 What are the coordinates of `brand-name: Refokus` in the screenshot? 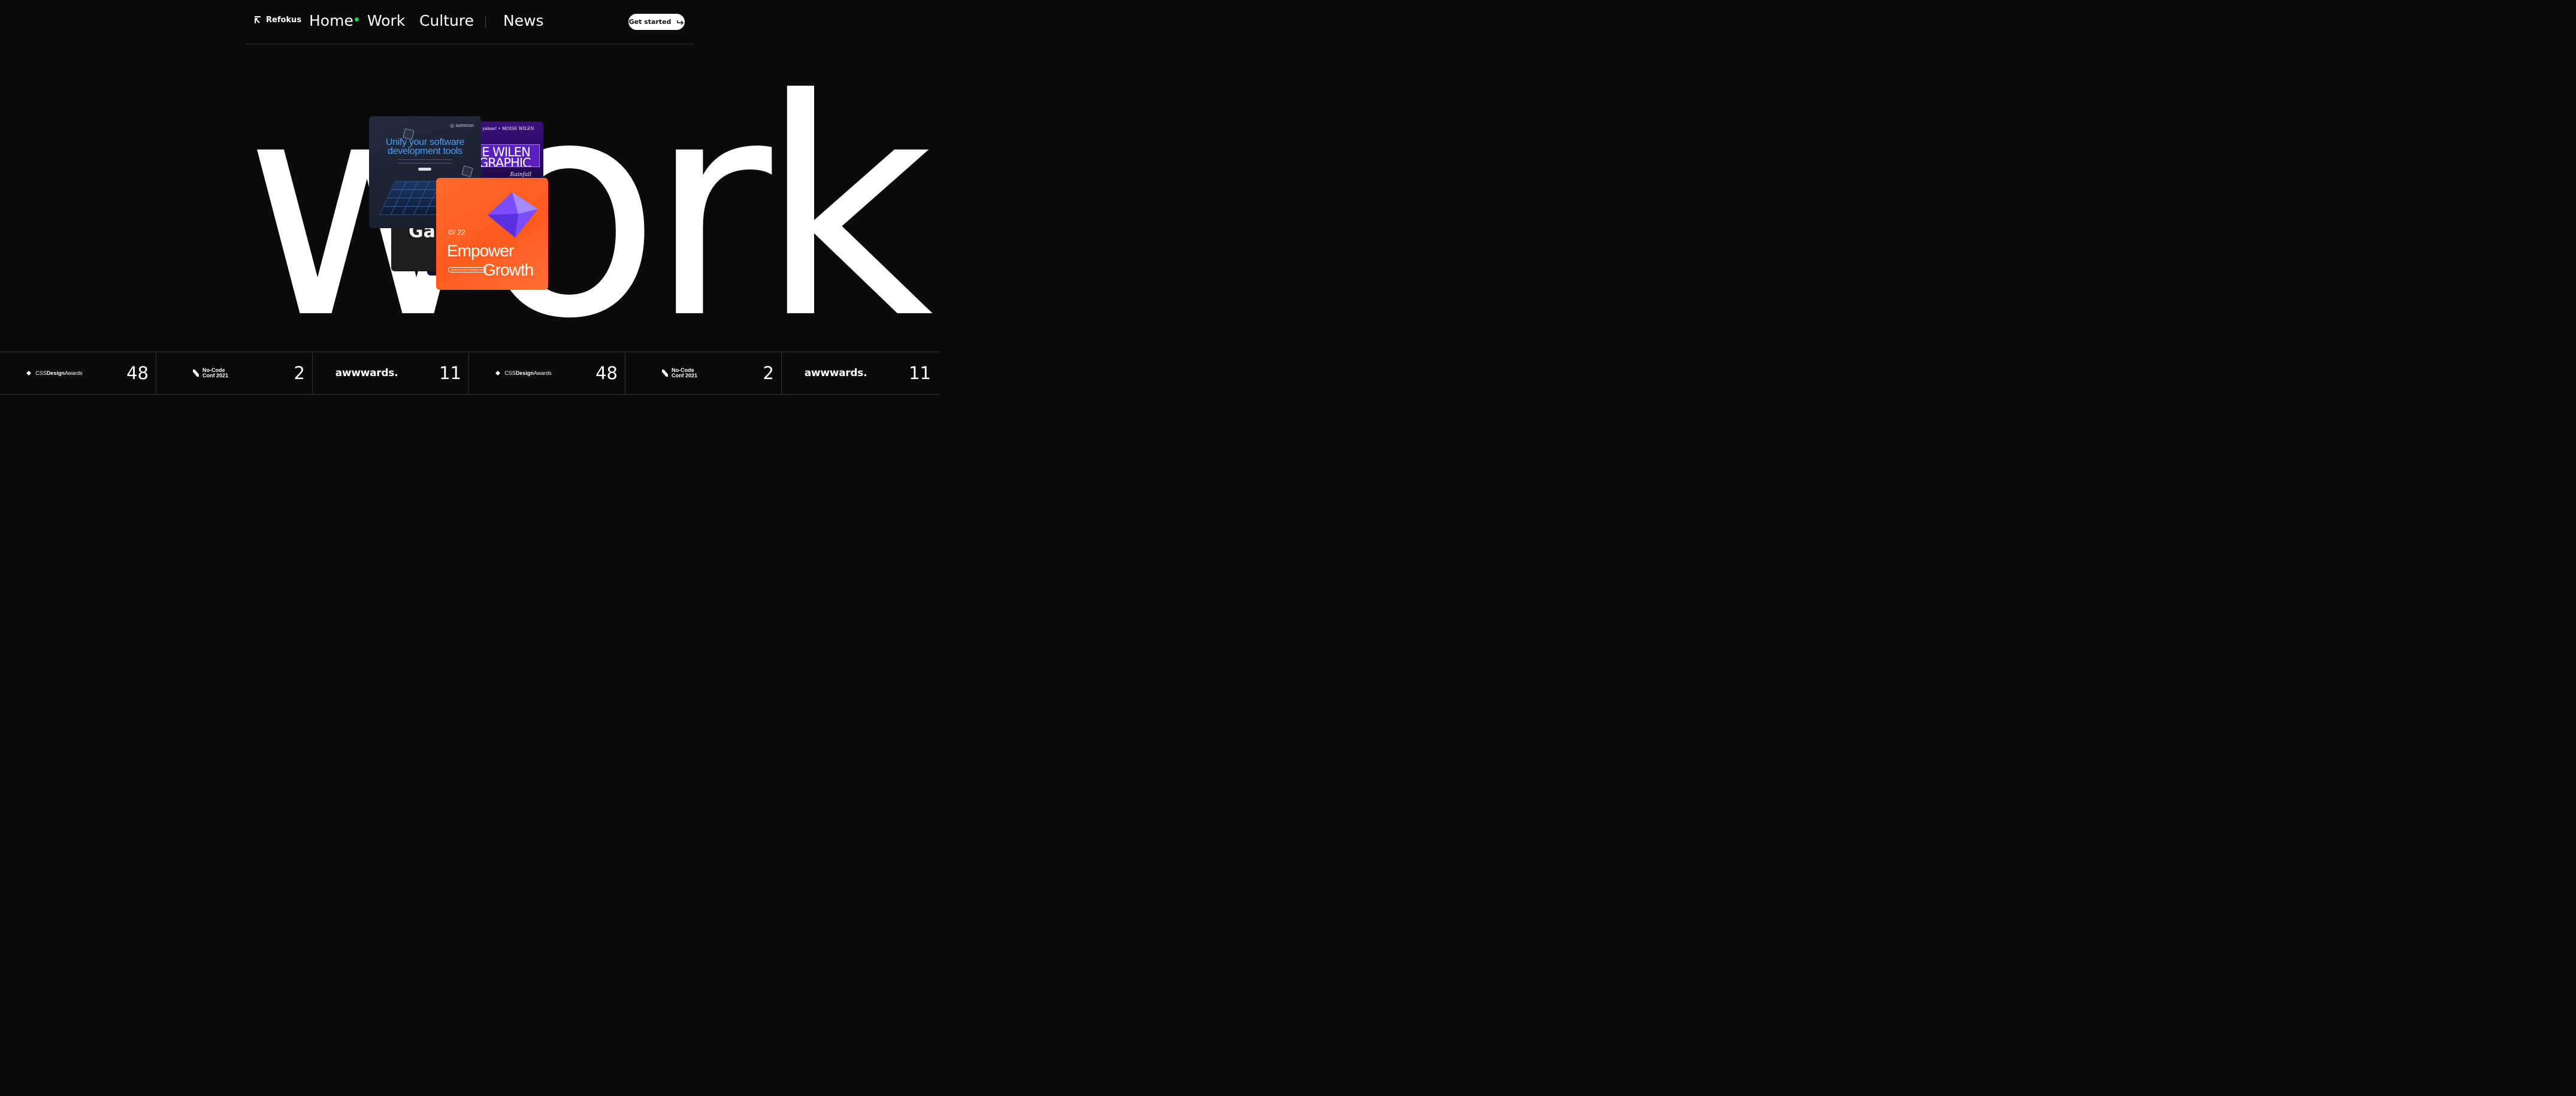 It's located at (284, 20).